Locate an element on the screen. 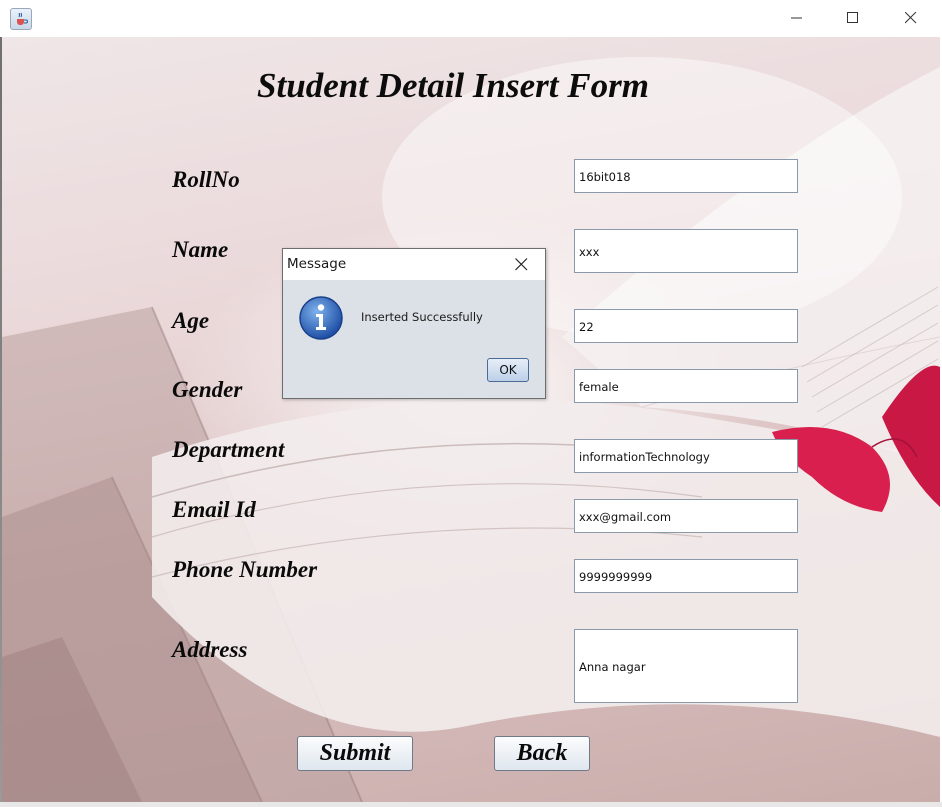 Image resolution: width=942 pixels, height=807 pixels. department-label: Department is located at coordinates (228, 449).